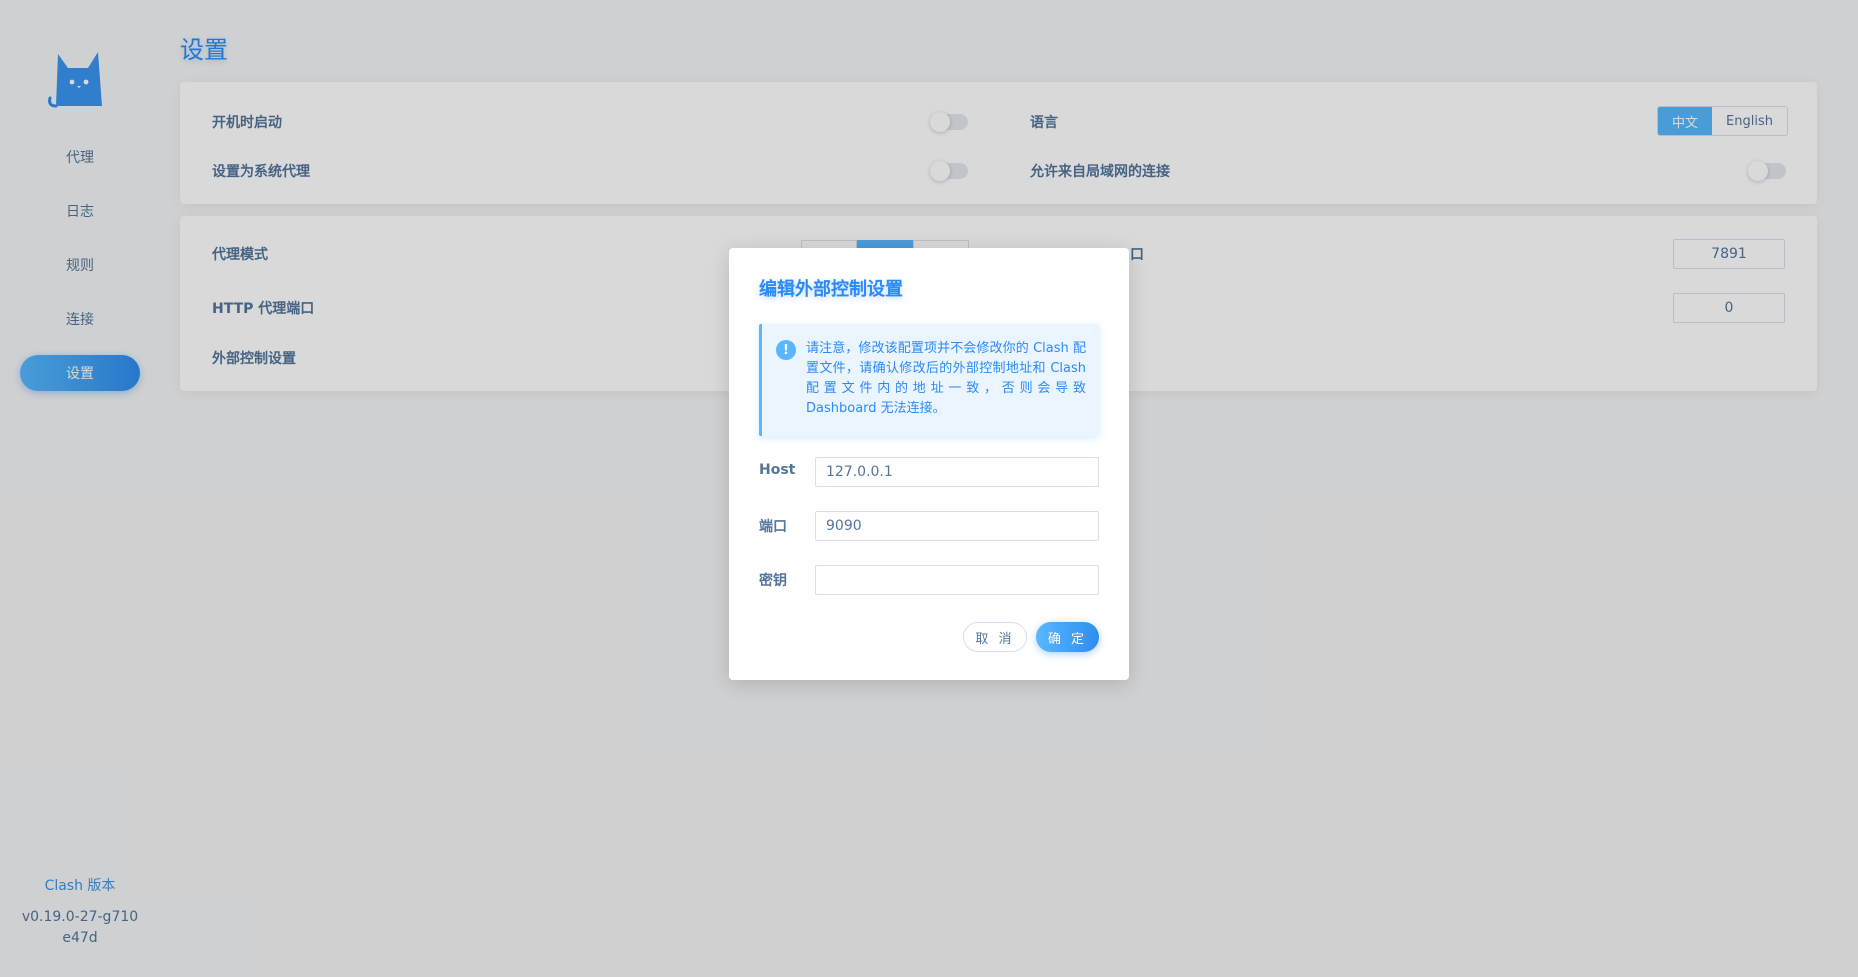  Describe the element at coordinates (957, 580) in the screenshot. I see `secret-input` at that location.